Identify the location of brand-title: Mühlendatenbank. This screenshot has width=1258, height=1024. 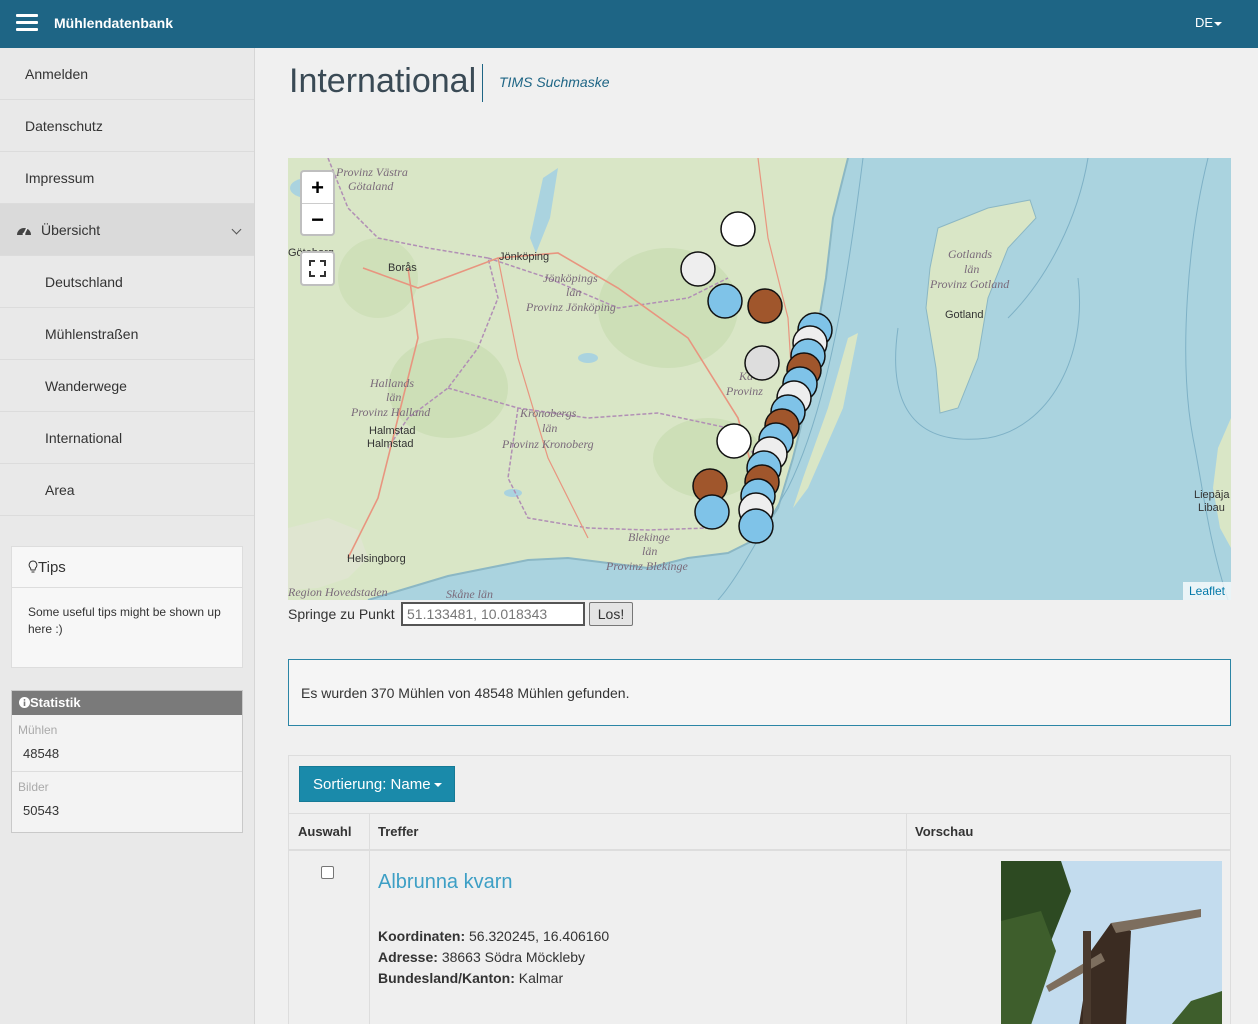
(113, 23).